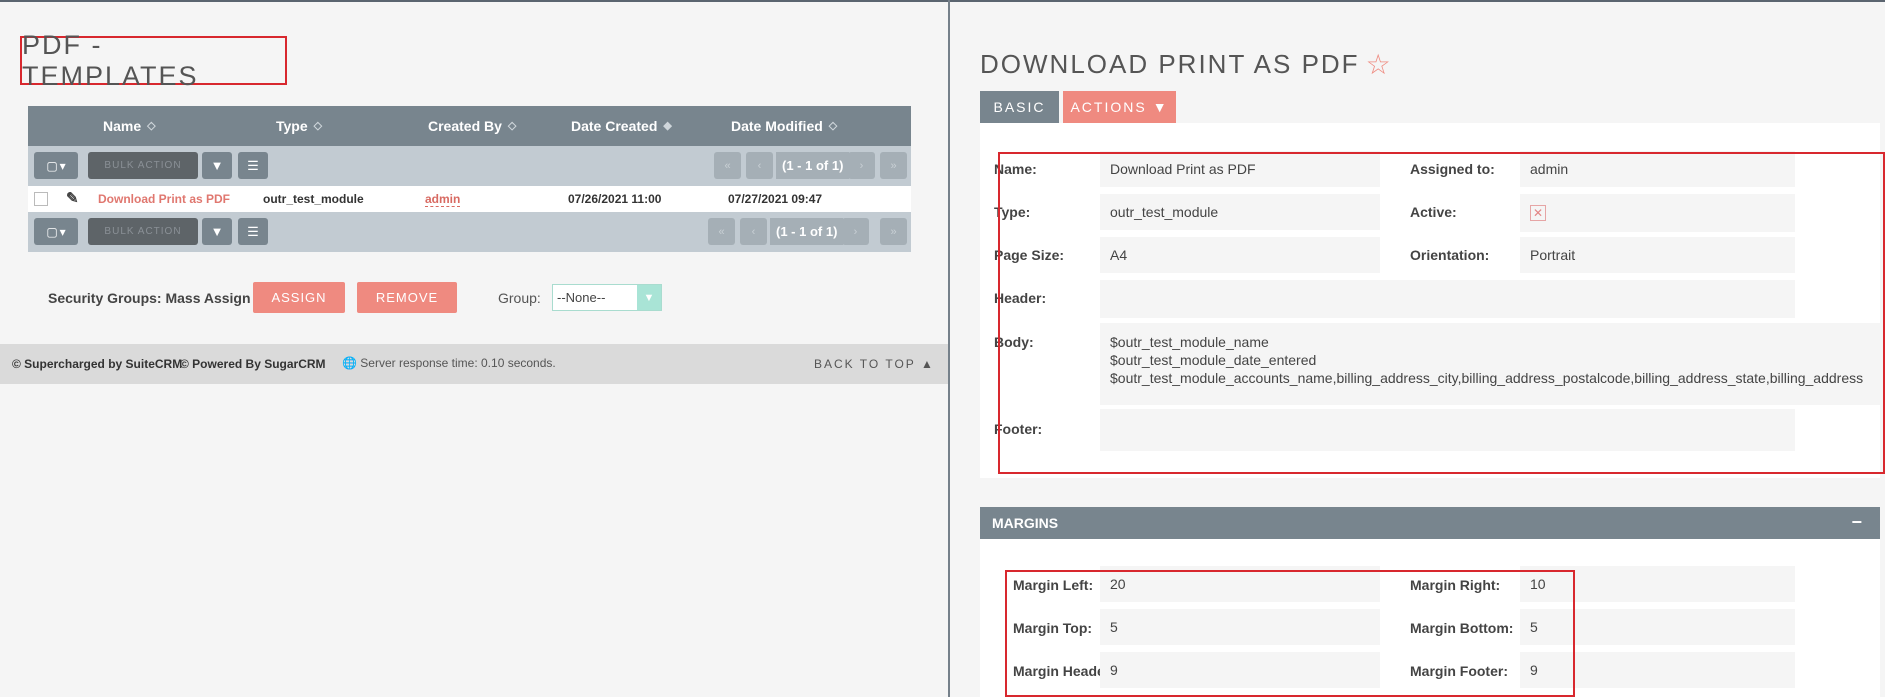  I want to click on collapse-icon: −, so click(1856, 522).